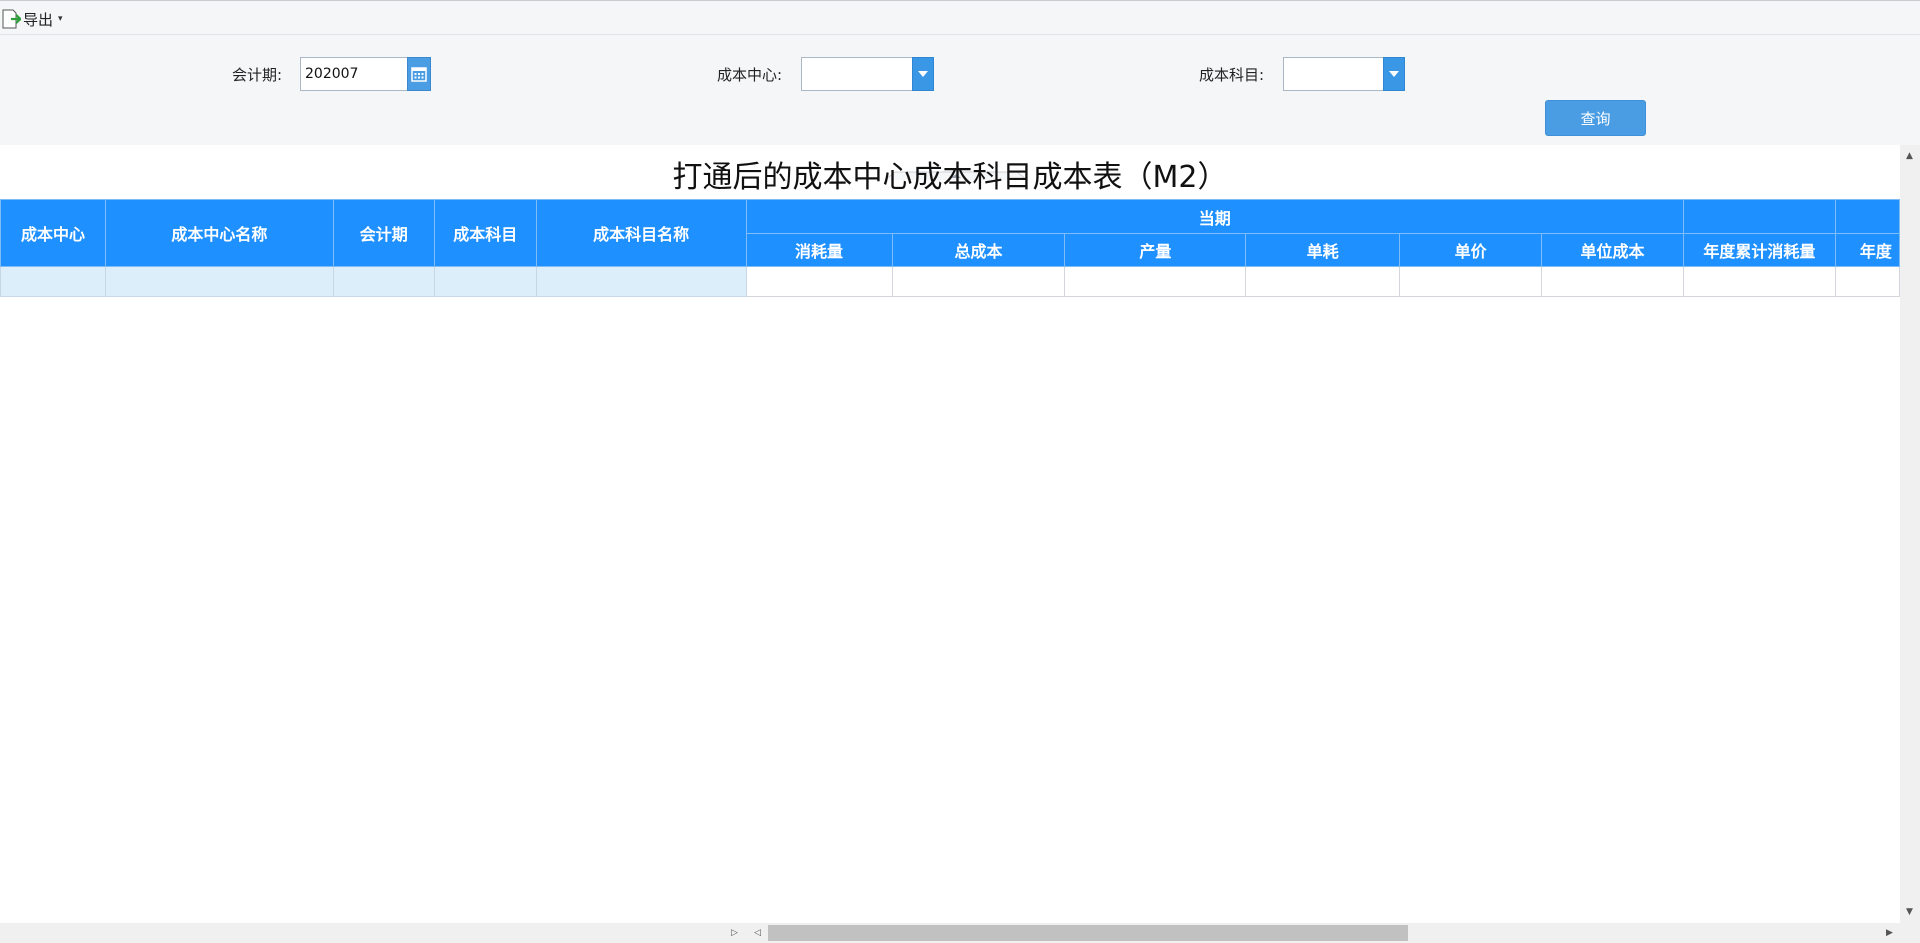  I want to click on column-group-annual, so click(1759, 216).